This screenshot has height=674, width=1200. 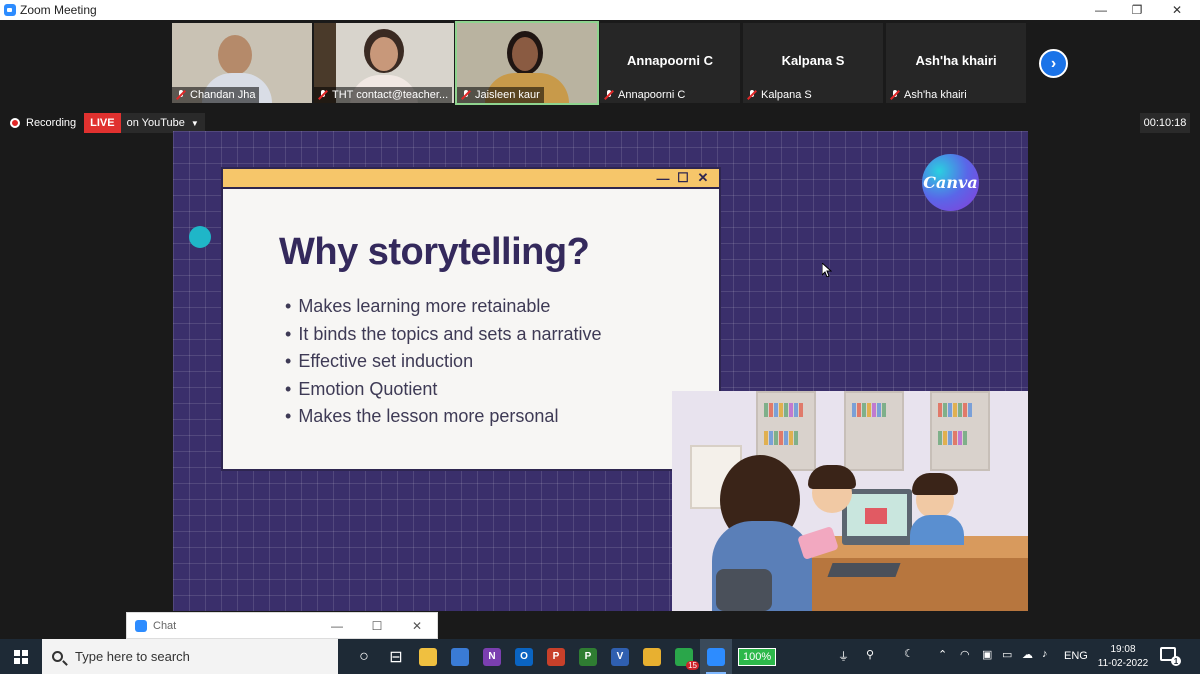 I want to click on file-explorer-icon, so click(x=428, y=656).